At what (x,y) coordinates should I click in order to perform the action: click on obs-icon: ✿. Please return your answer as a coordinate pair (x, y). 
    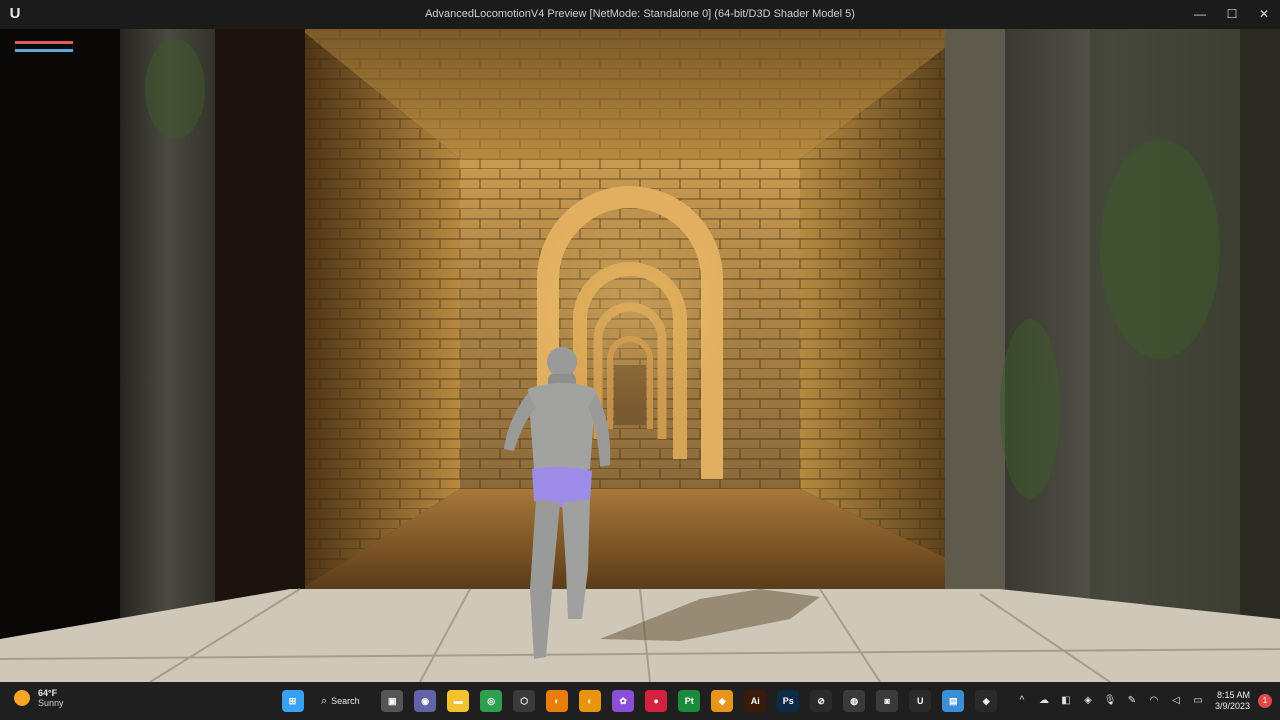
    Looking at the image, I should click on (623, 701).